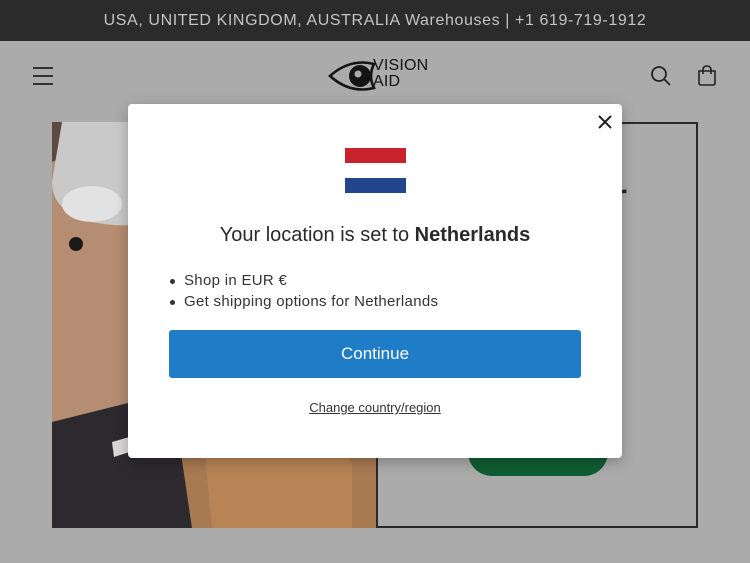  Describe the element at coordinates (472, 235) in the screenshot. I see `title-country: Netherlands` at that location.